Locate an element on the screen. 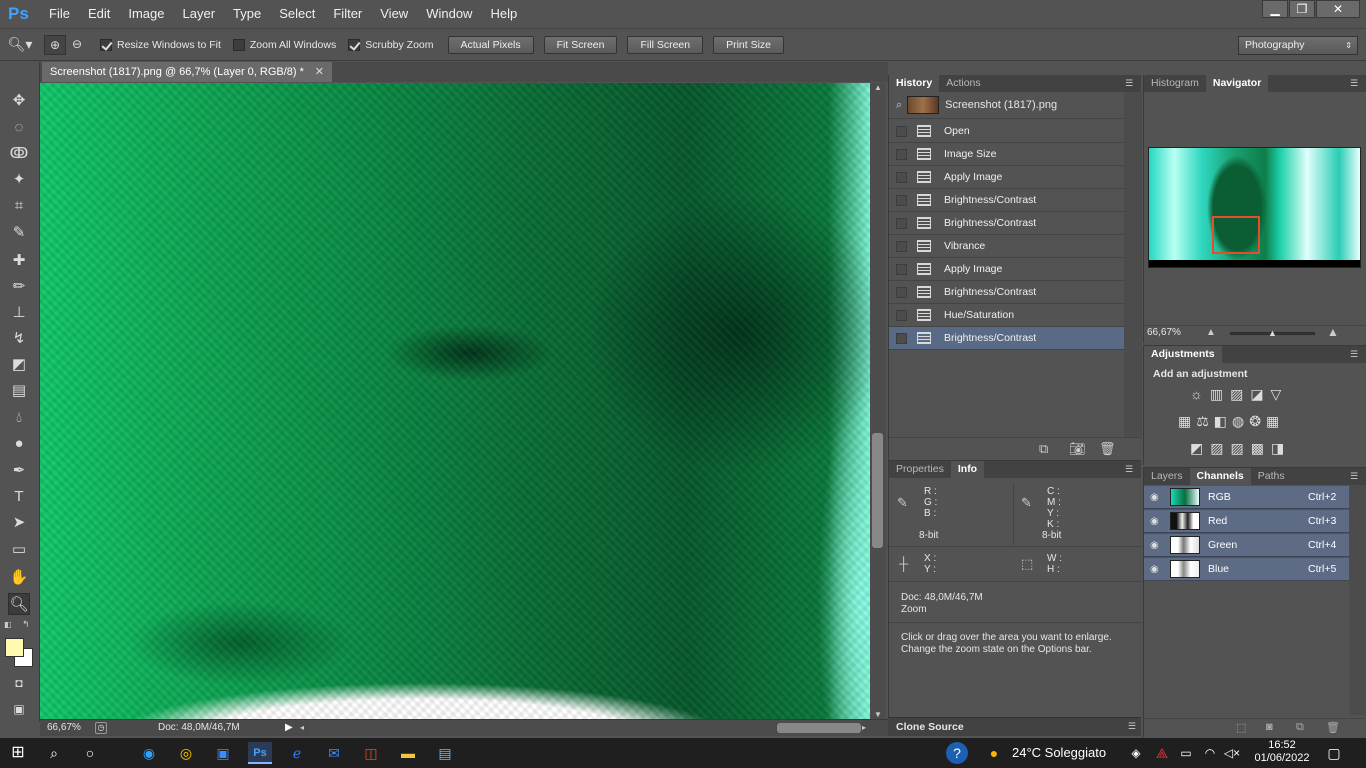 The image size is (1366, 768). history-step: Apply Image is located at coordinates (1006, 177).